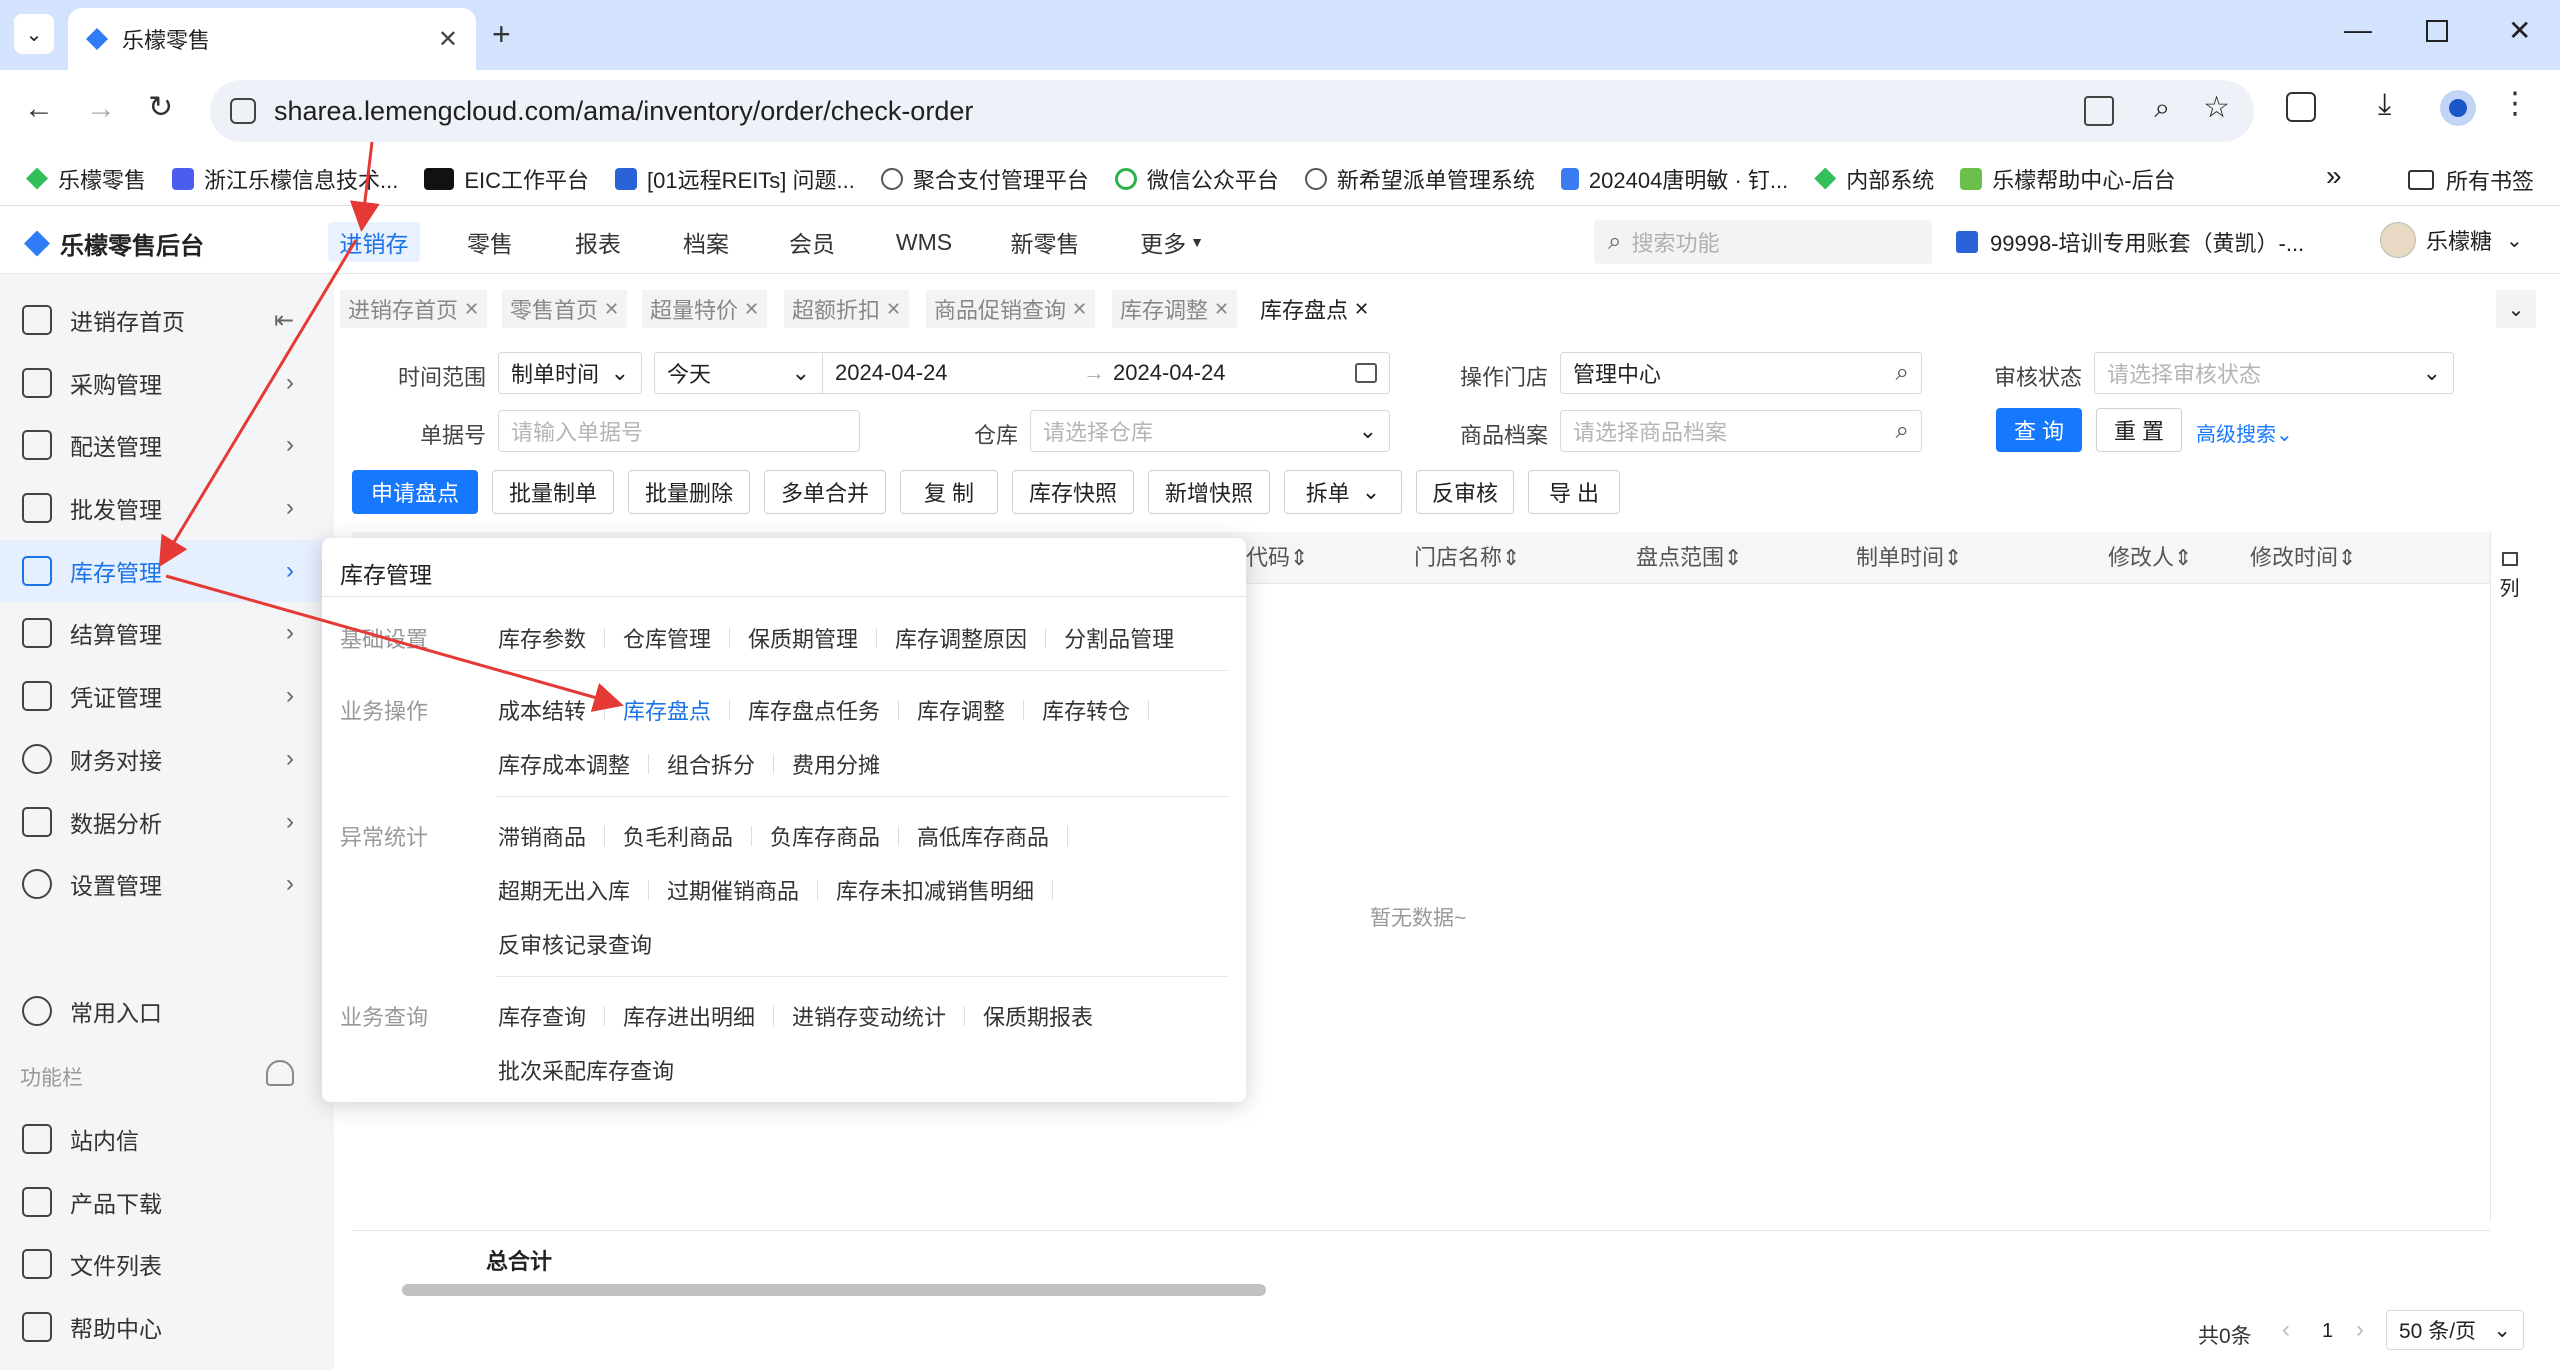  Describe the element at coordinates (391, 426) in the screenshot. I see `annotation-arrows` at that location.